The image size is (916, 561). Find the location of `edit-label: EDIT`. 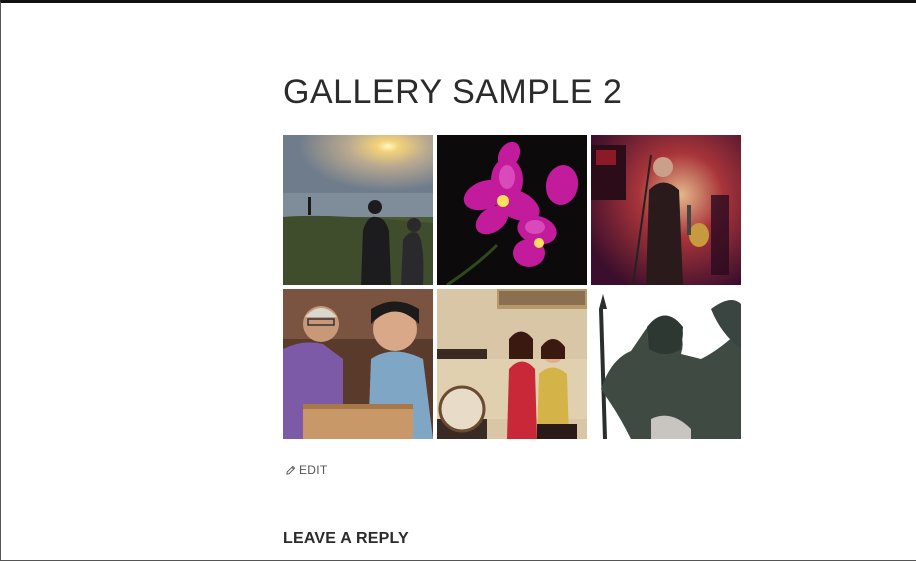

edit-label: EDIT is located at coordinates (313, 470).